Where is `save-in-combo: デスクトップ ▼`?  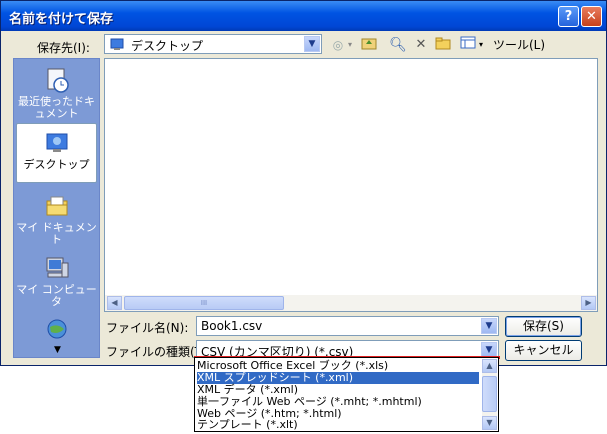 save-in-combo: デスクトップ ▼ is located at coordinates (213, 44).